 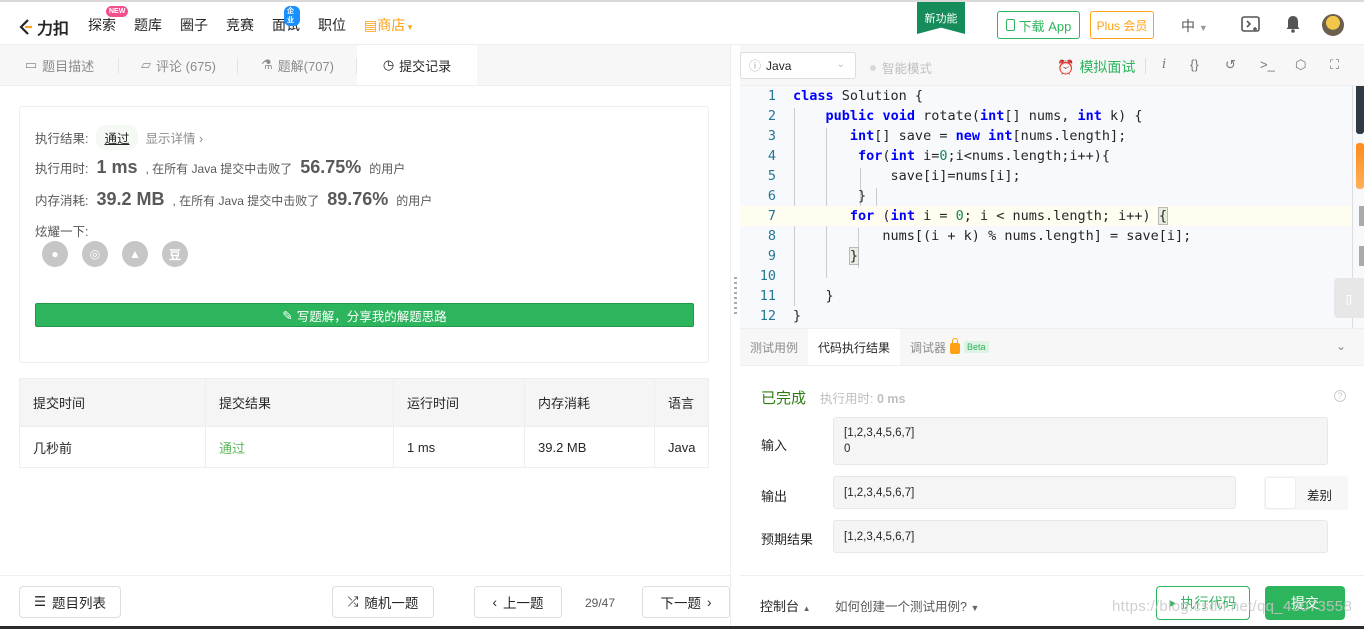 What do you see at coordinates (425, 66) in the screenshot?
I see `tab-label: 提交记录` at bounding box center [425, 66].